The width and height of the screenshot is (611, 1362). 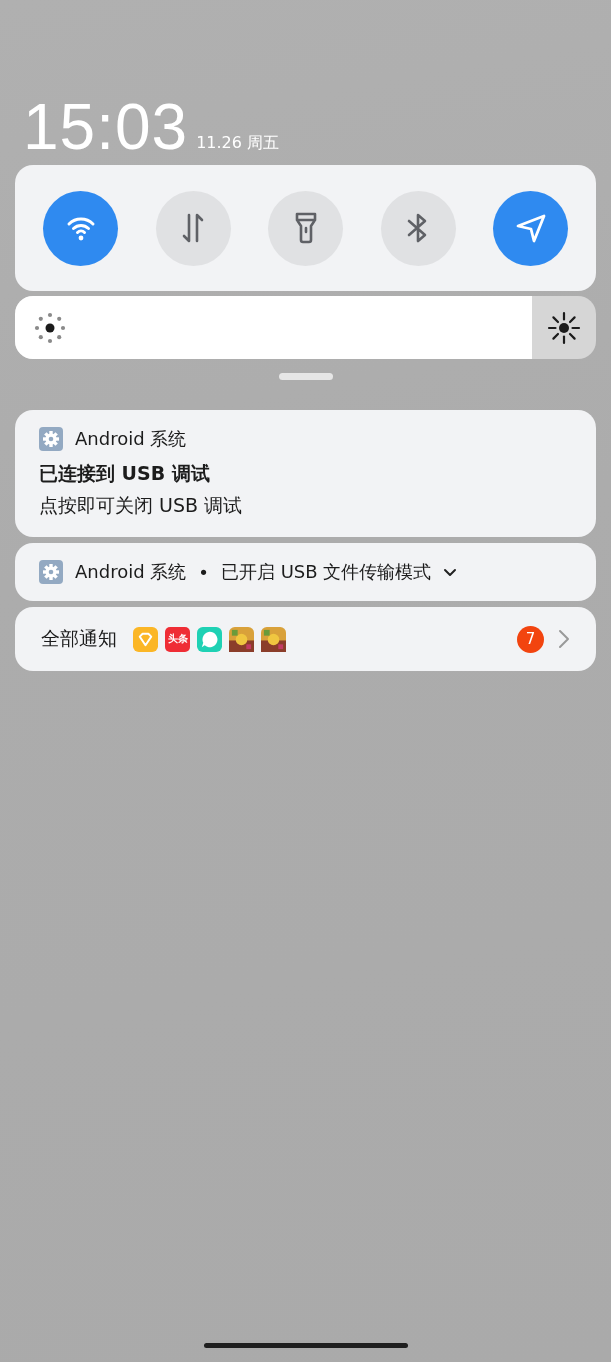 What do you see at coordinates (530, 228) in the screenshot?
I see `navigation-arrow-icon` at bounding box center [530, 228].